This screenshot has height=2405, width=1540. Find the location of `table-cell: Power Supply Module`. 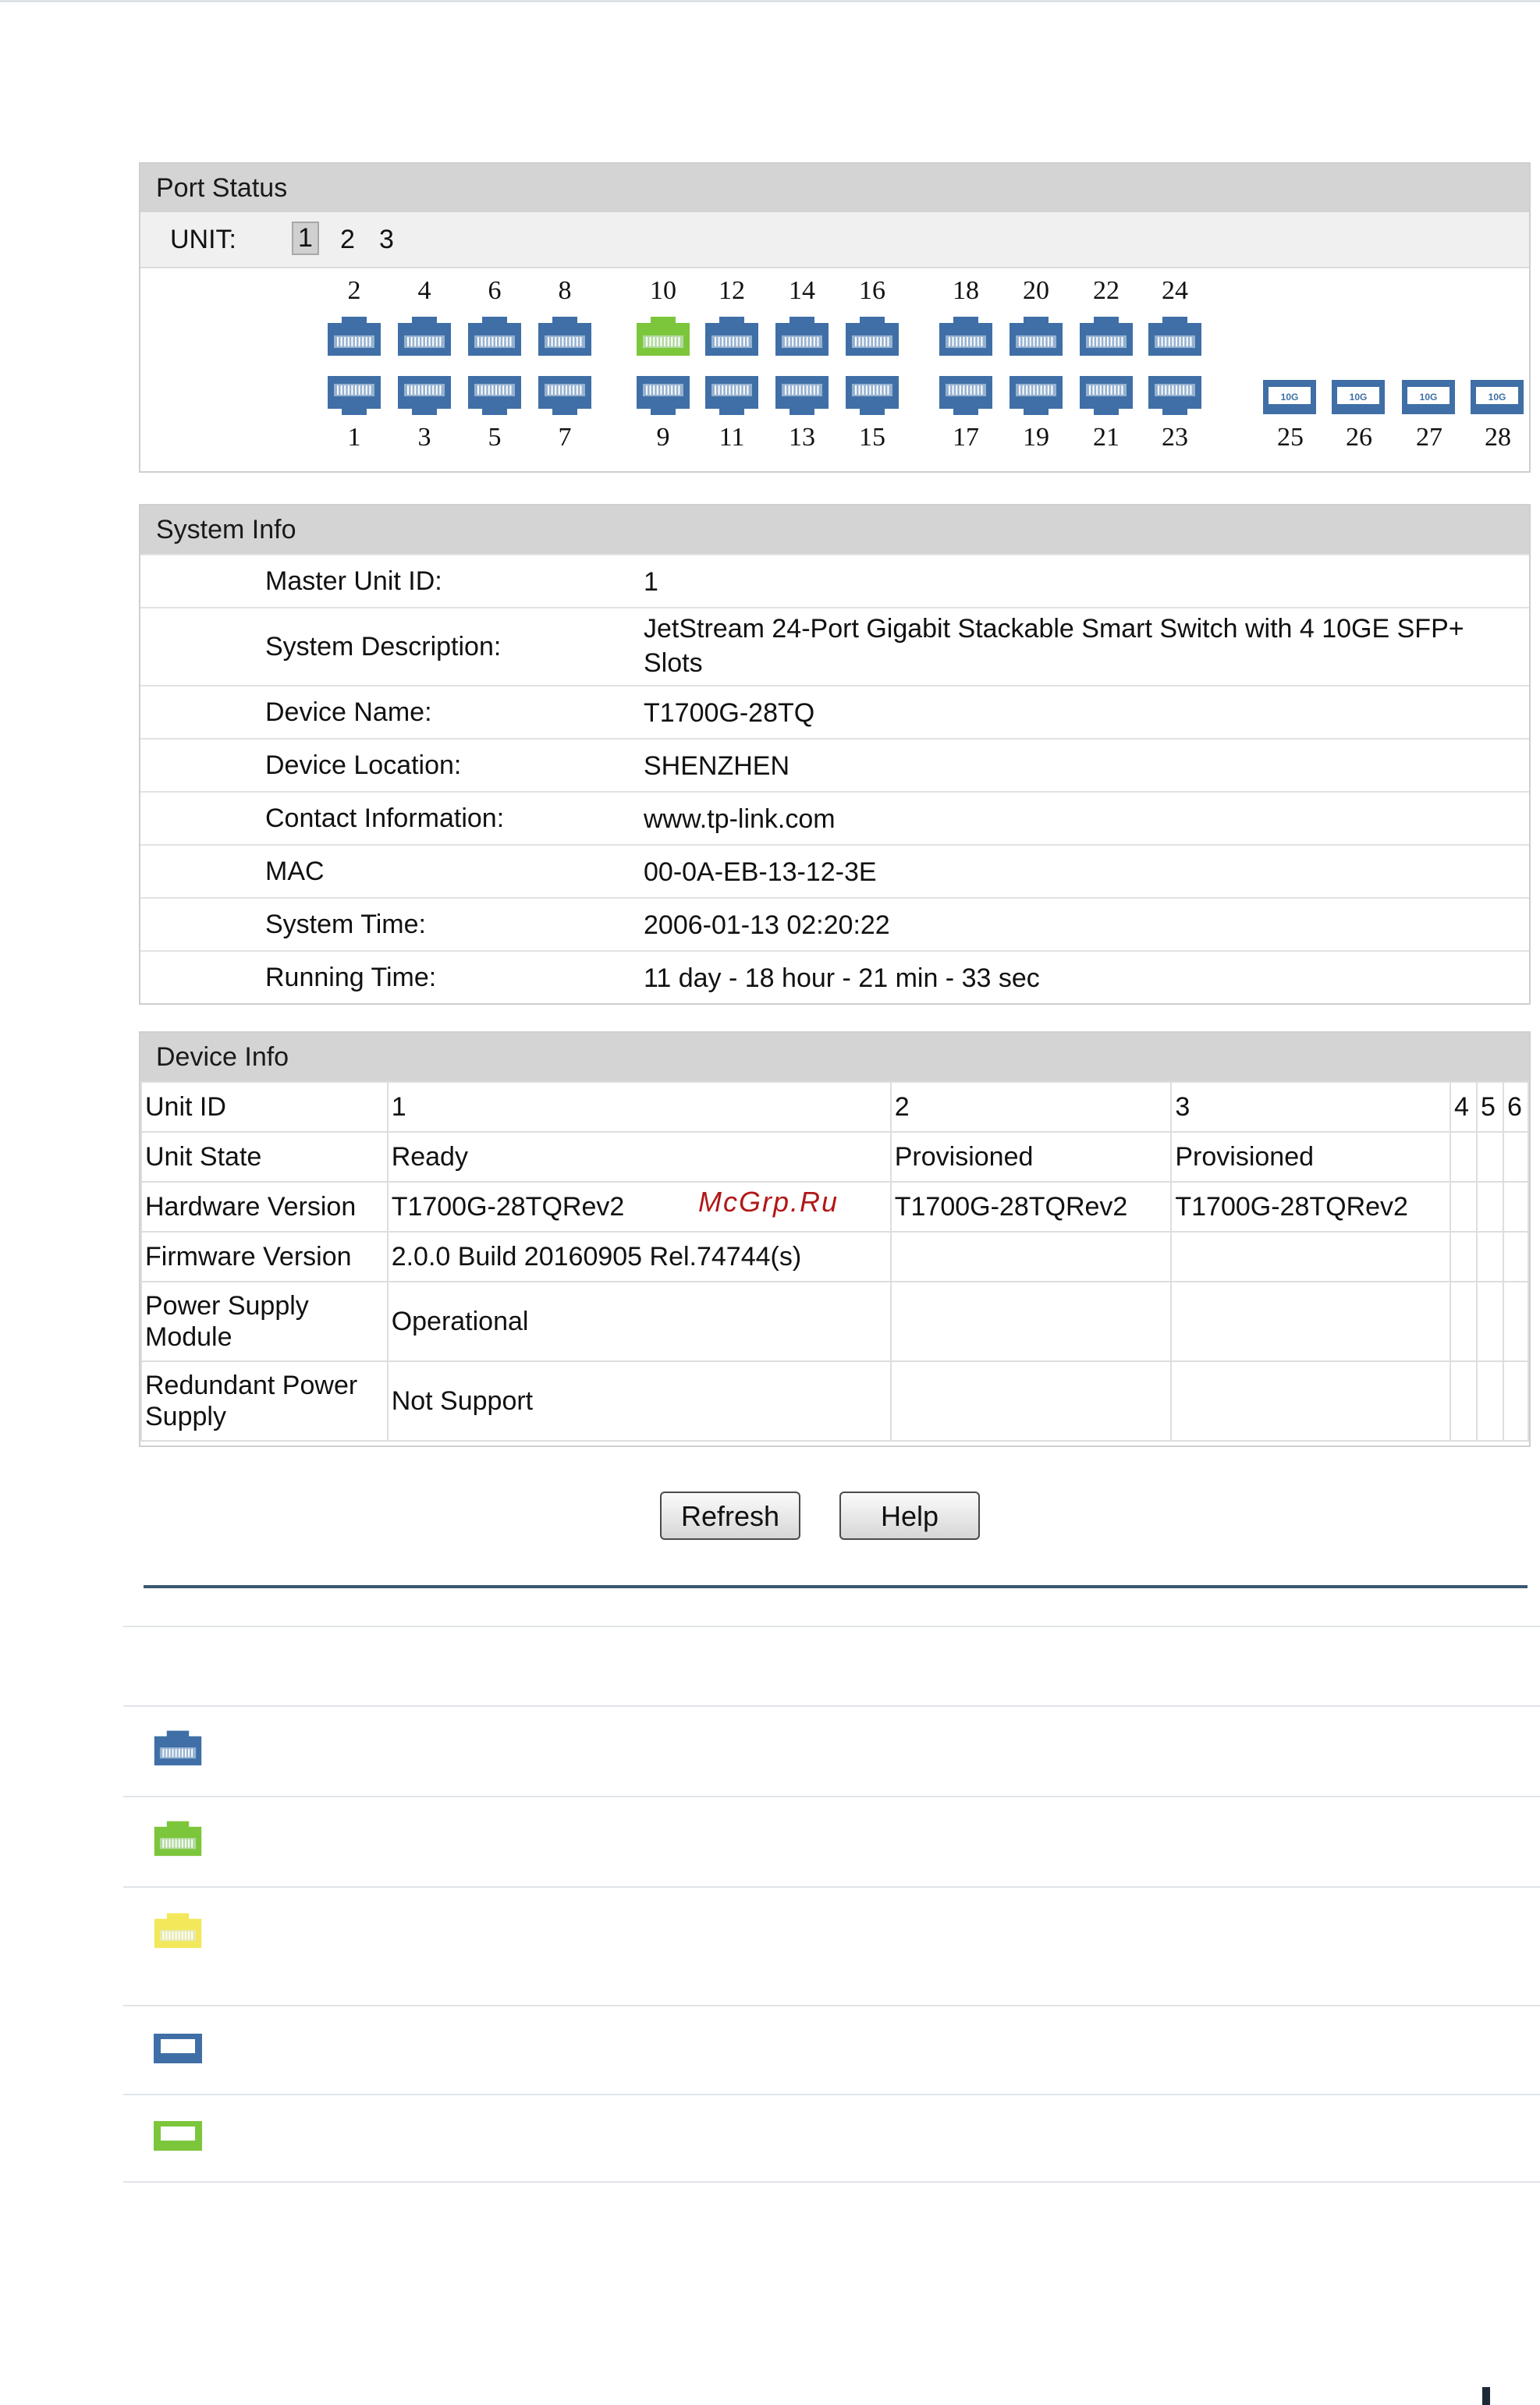

table-cell: Power Supply Module is located at coordinates (264, 1321).